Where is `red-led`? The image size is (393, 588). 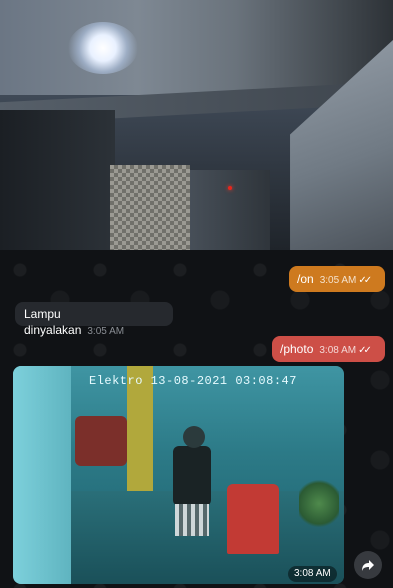 red-led is located at coordinates (230, 188).